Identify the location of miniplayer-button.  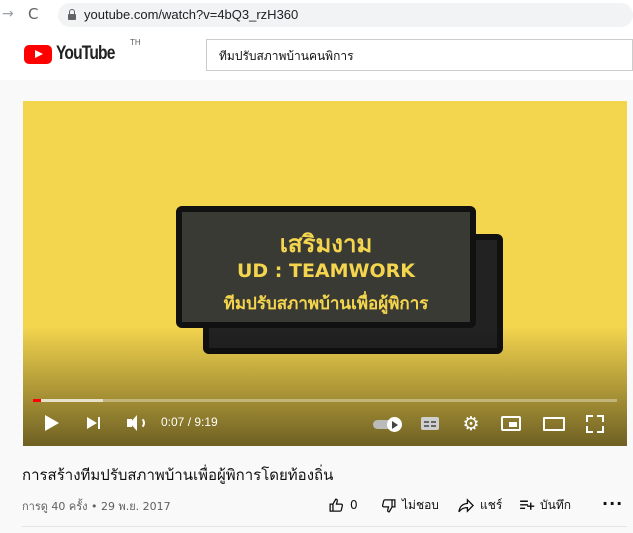
(511, 423).